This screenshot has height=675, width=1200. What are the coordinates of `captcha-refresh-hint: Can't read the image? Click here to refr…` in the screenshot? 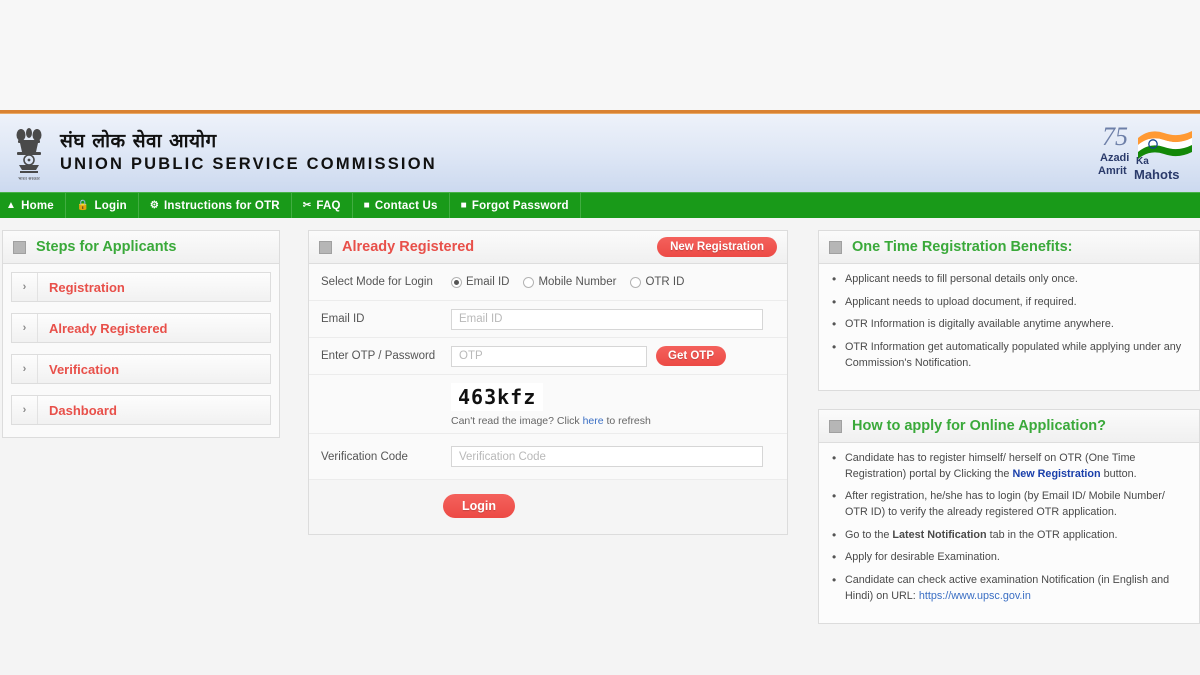 It's located at (551, 421).